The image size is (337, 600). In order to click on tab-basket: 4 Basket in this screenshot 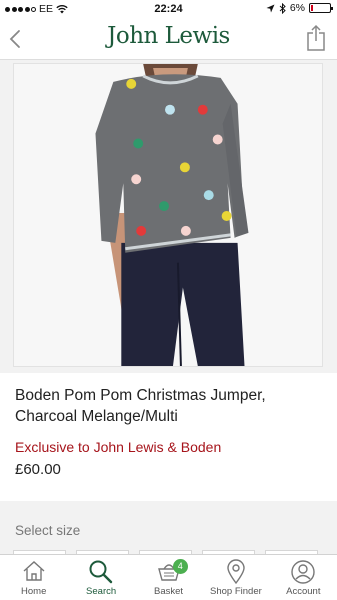, I will do `click(168, 577)`.